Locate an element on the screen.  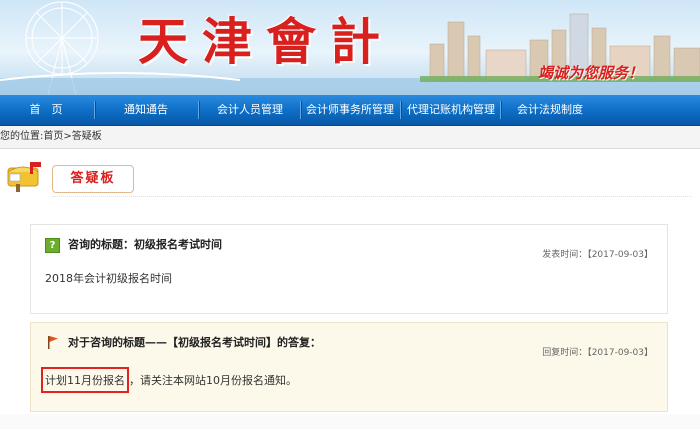
question-mark-icon: ? is located at coordinates (52, 245).